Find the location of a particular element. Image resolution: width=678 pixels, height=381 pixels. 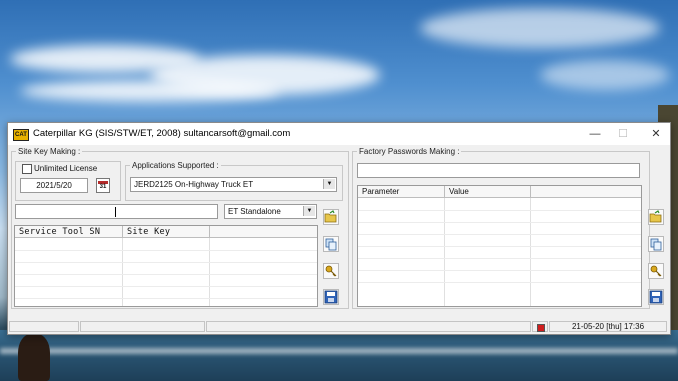

applications-legend: Applications Supported : is located at coordinates (175, 165).